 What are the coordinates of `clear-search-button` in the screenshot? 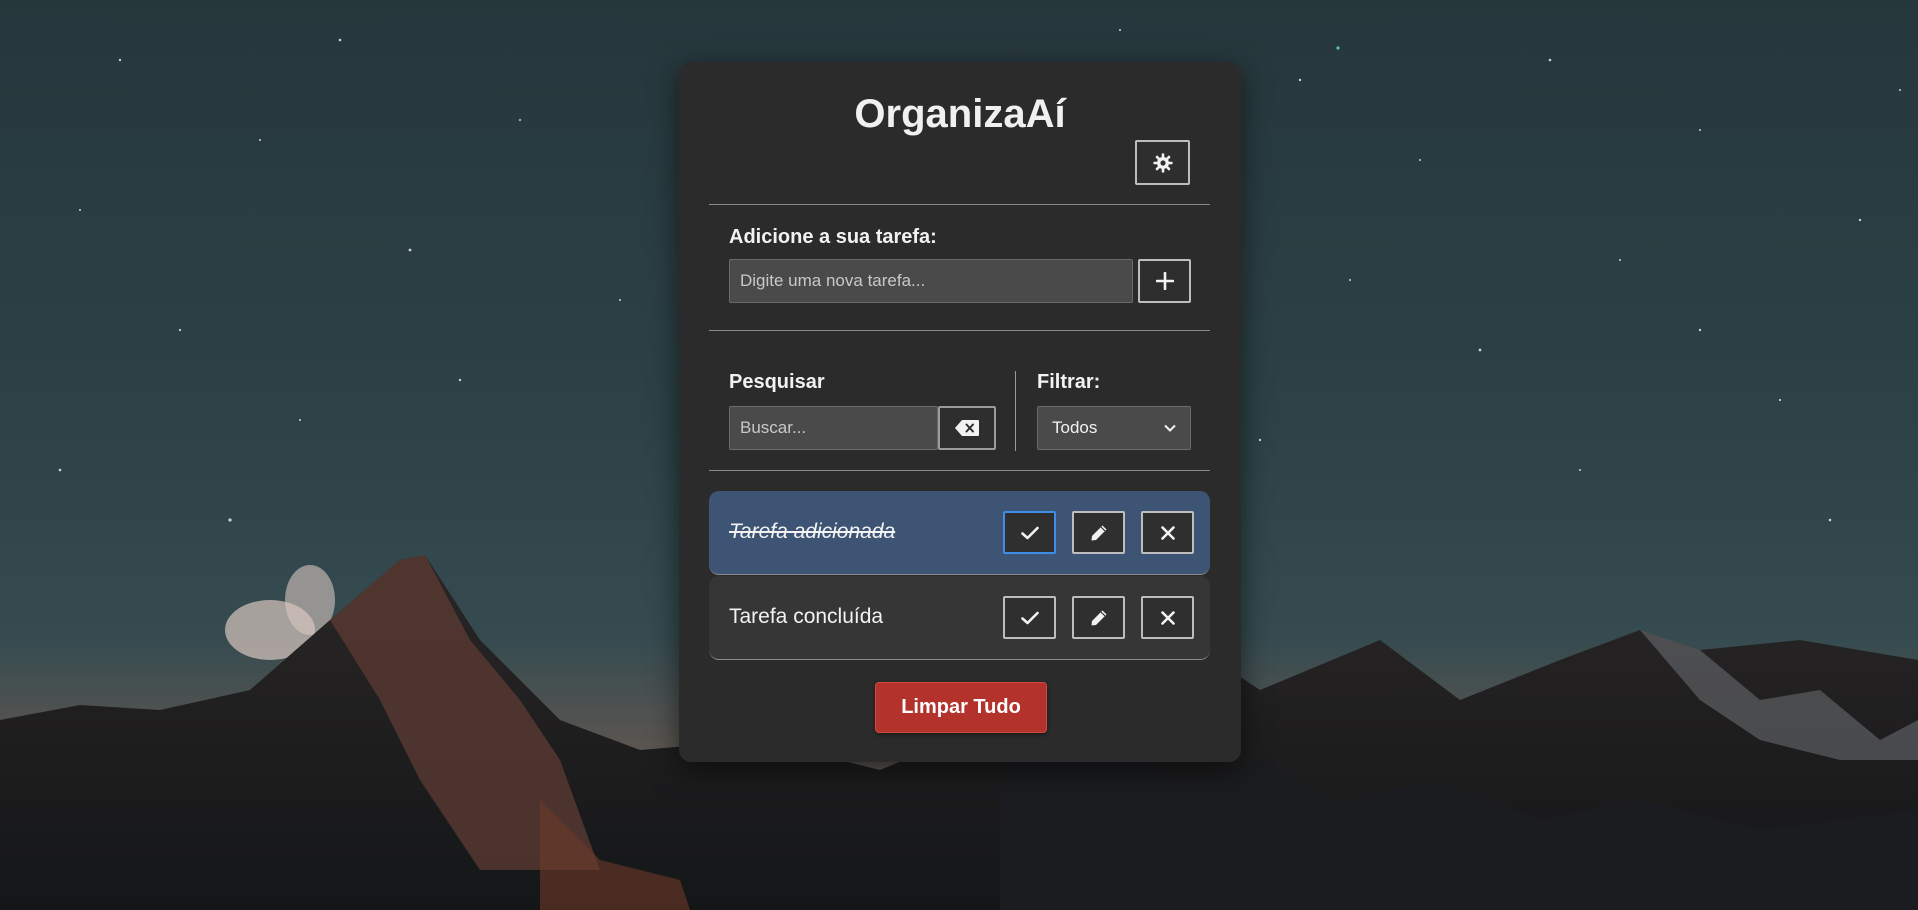 It's located at (967, 428).